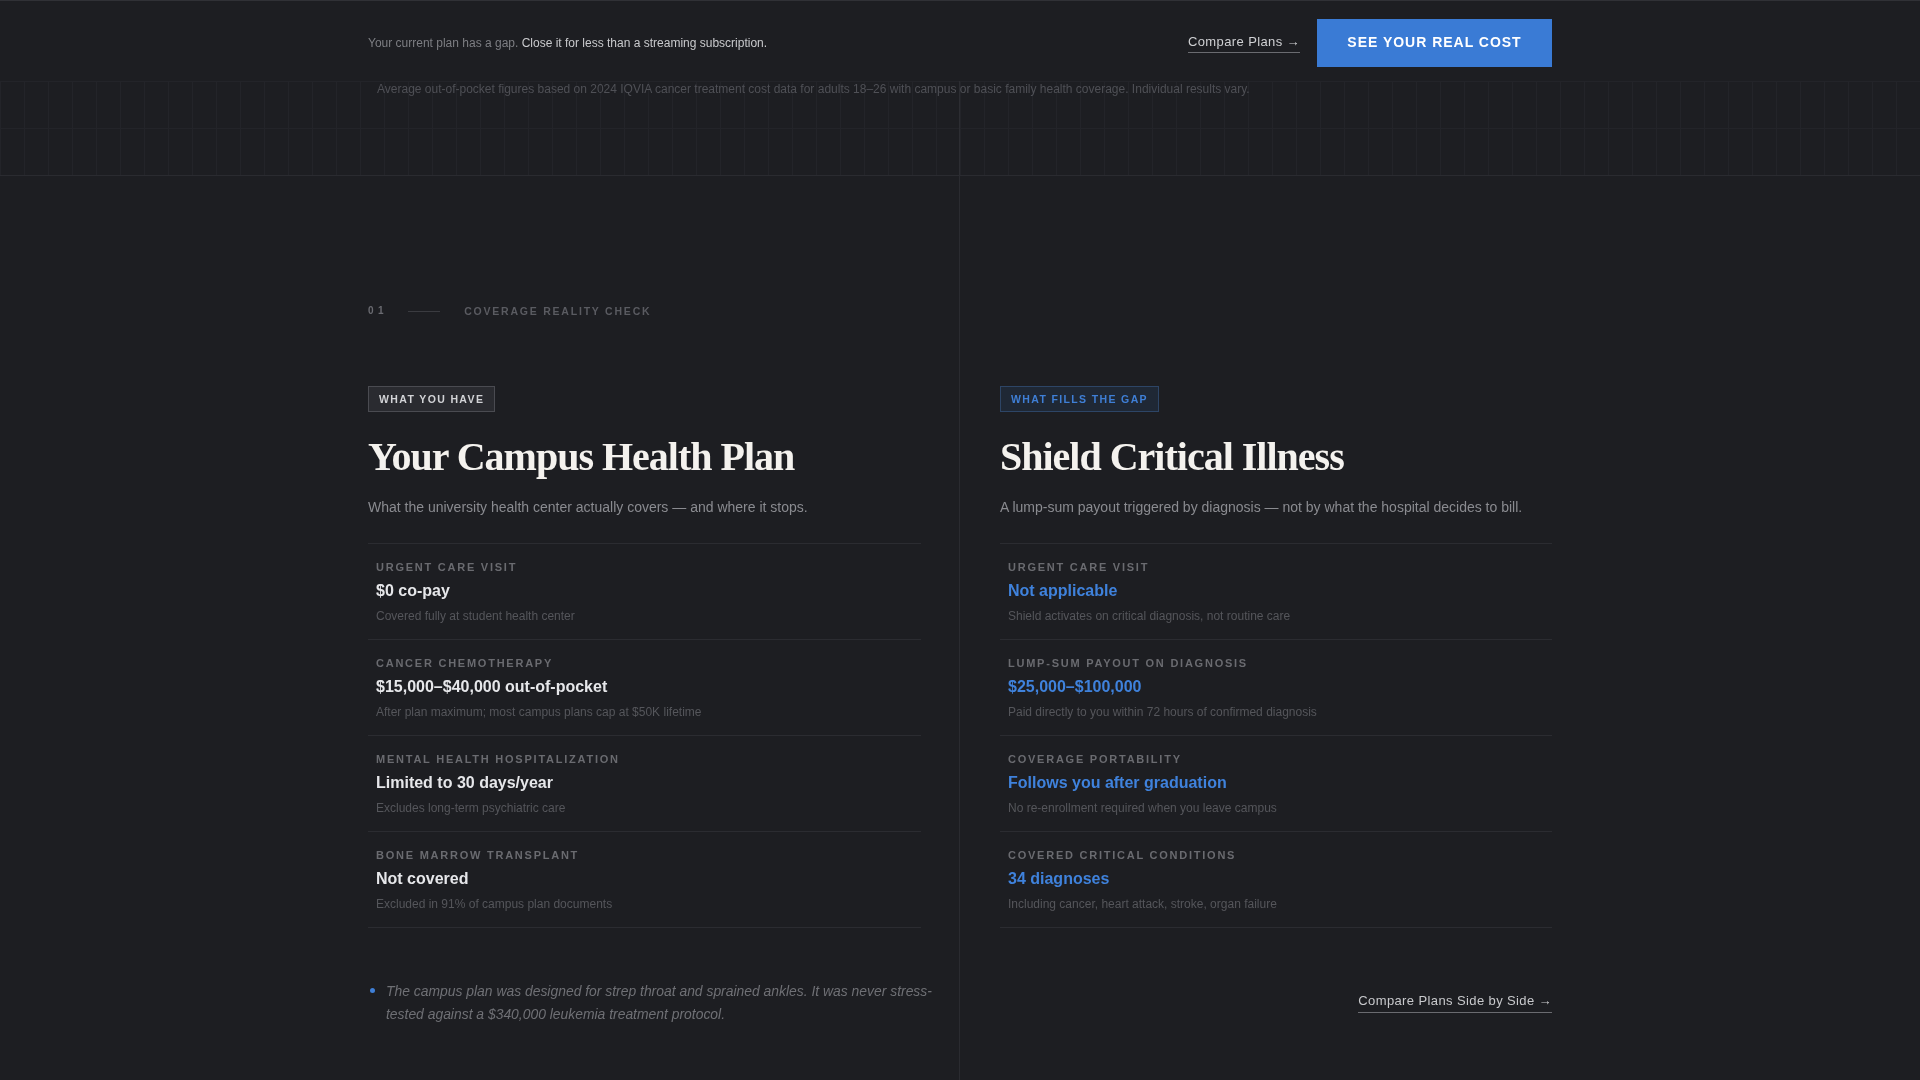 The height and width of the screenshot is (1080, 1920). I want to click on row-label: LUMP-SUM PAYOUT ON DIAGNOSIS, so click(1128, 663).